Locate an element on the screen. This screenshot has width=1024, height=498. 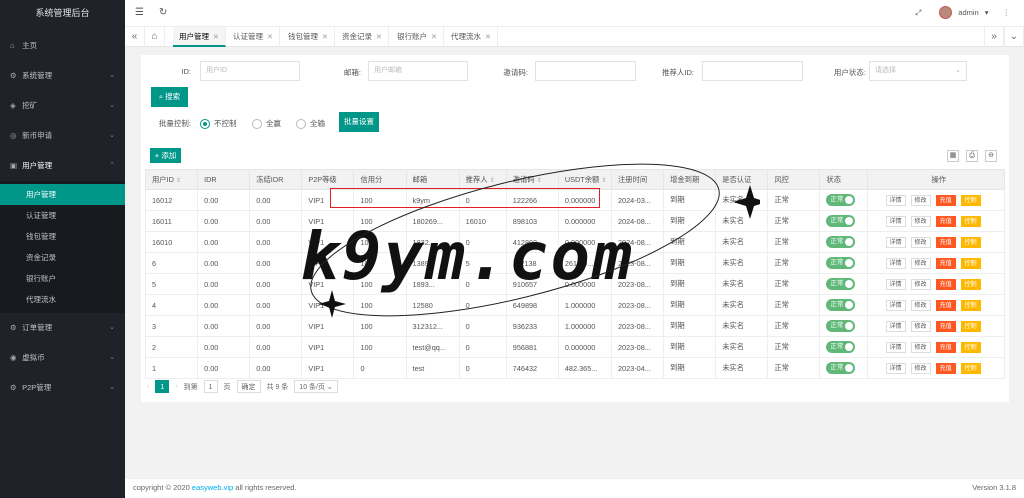
col-header: 用户ID ⇕ is located at coordinates (171, 179).